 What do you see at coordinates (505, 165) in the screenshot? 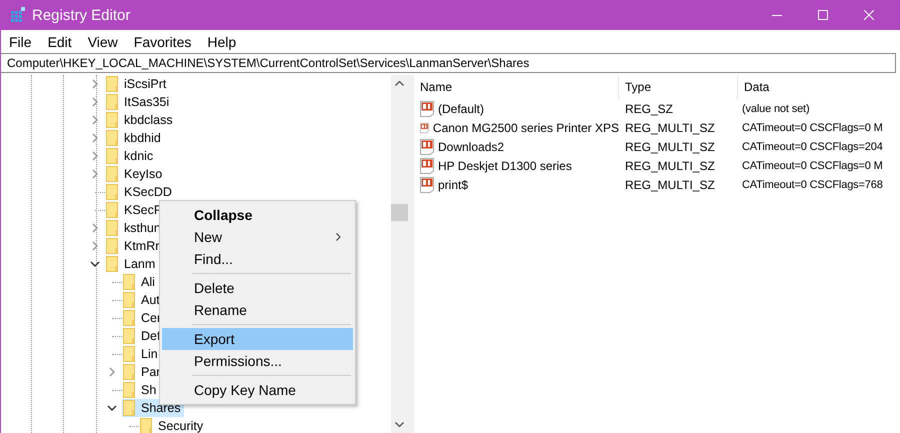
I see `value-name: HP Deskjet D1300 series` at bounding box center [505, 165].